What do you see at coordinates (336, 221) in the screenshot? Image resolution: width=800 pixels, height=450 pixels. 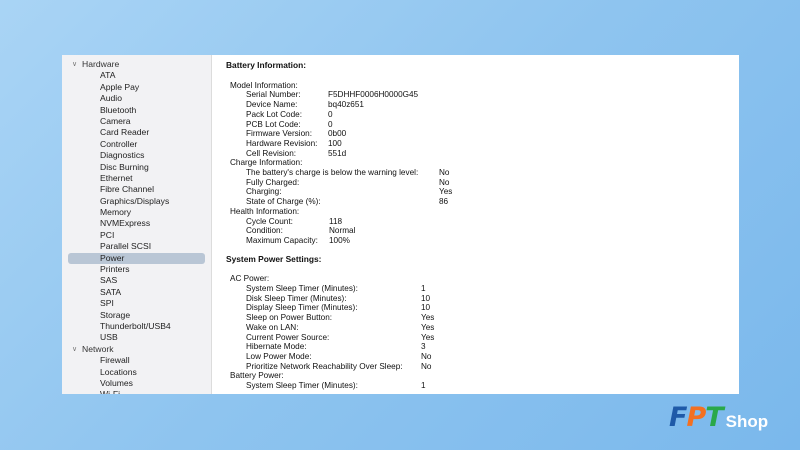 I see `info-value: 118` at bounding box center [336, 221].